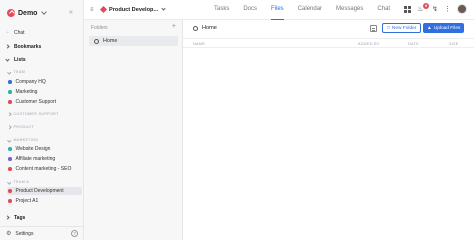 The image size is (474, 240). What do you see at coordinates (250, 10) in the screenshot?
I see `tab-docs: Docs` at bounding box center [250, 10].